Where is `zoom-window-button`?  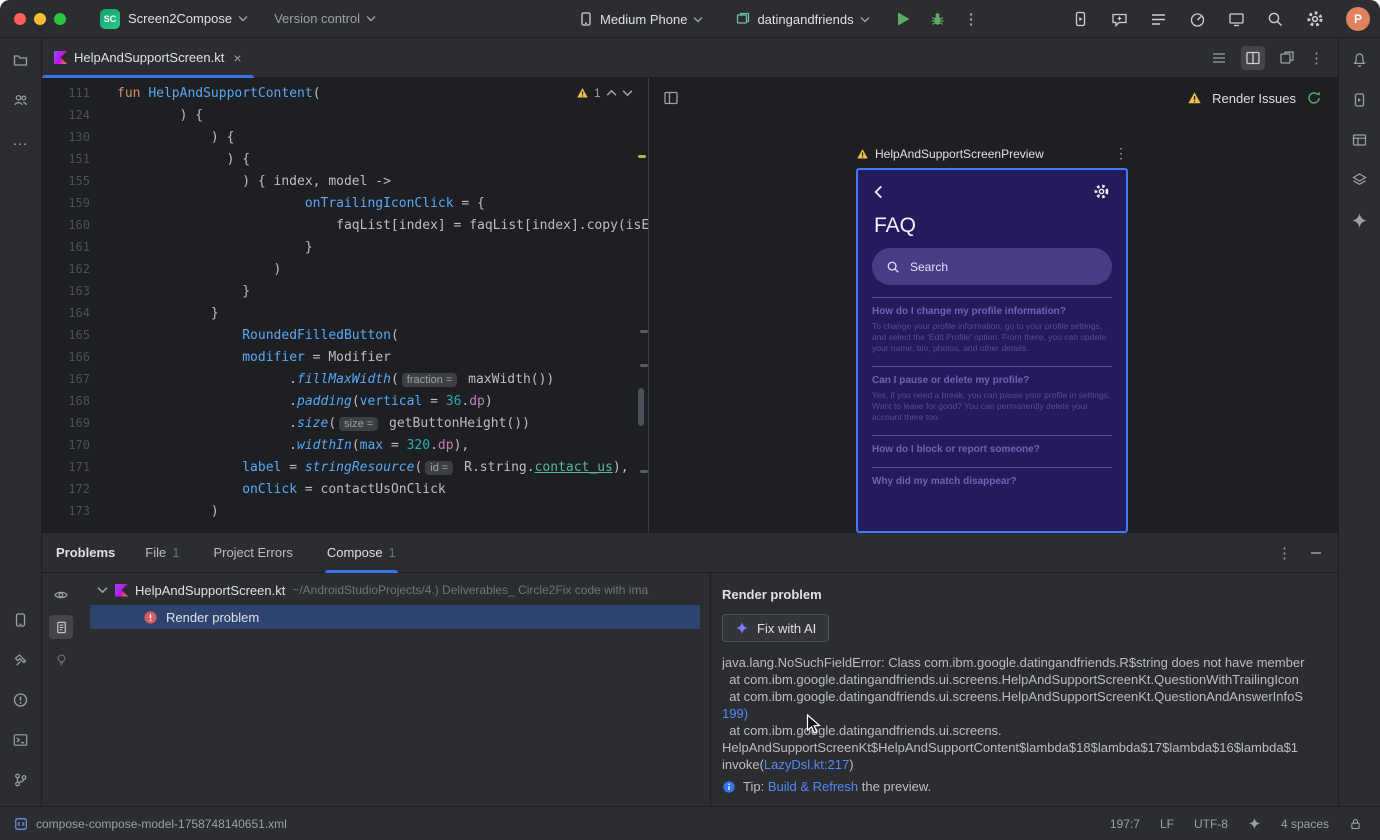 zoom-window-button is located at coordinates (60, 18).